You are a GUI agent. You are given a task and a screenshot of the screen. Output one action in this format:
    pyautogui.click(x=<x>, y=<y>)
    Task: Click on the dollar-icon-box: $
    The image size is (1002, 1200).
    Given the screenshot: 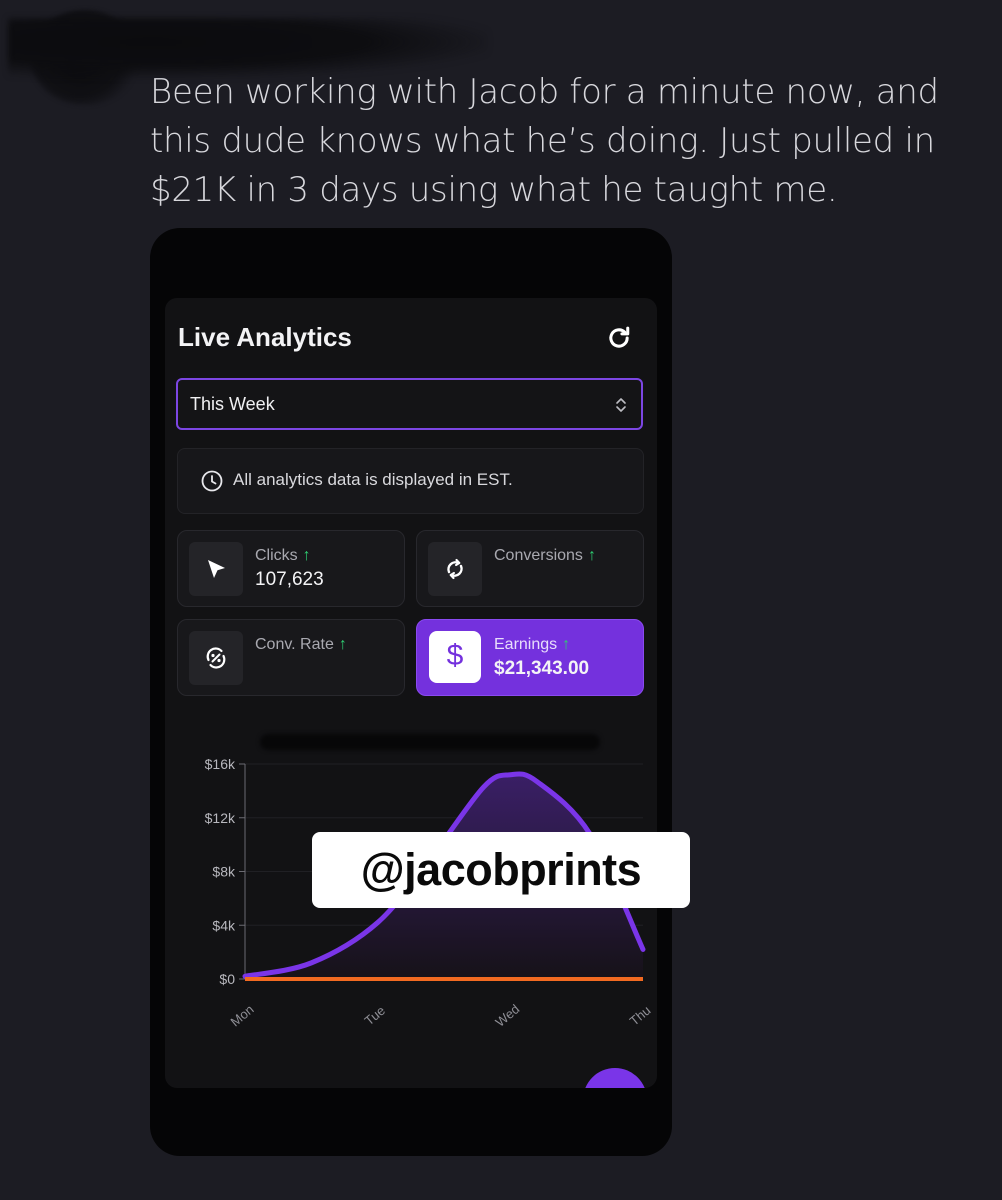 What is the action you would take?
    pyautogui.click(x=455, y=657)
    